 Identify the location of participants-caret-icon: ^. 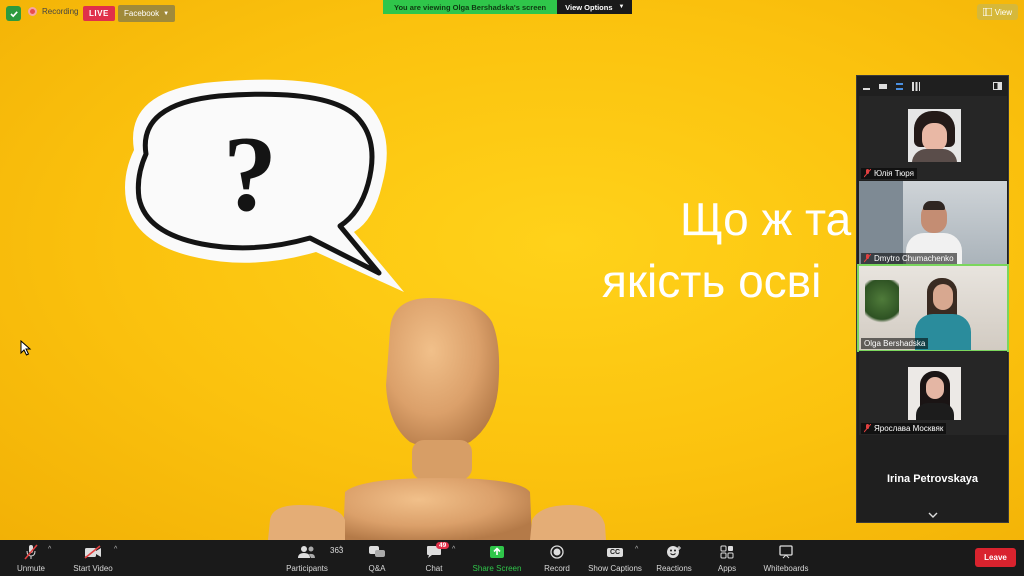
(340, 549).